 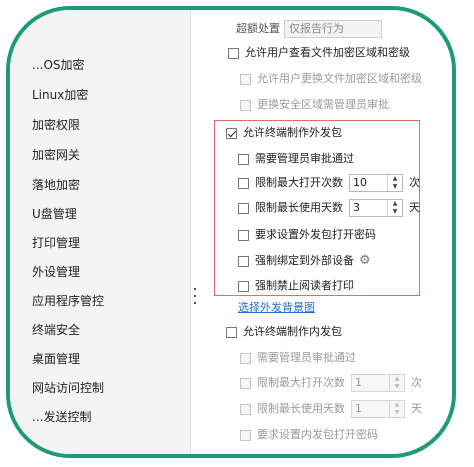 I want to click on change-security-admin-option: 更换安全区域需管理员审批, so click(x=314, y=105).